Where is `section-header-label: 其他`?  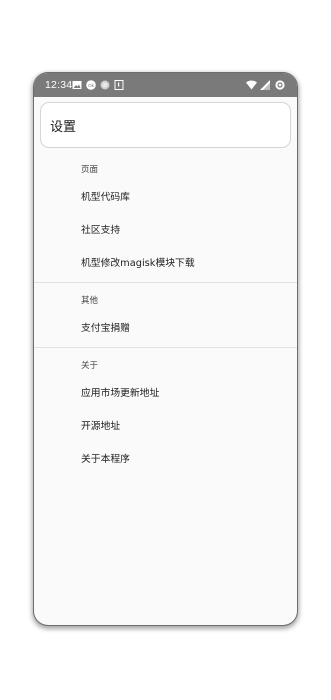 section-header-label: 其他 is located at coordinates (90, 301).